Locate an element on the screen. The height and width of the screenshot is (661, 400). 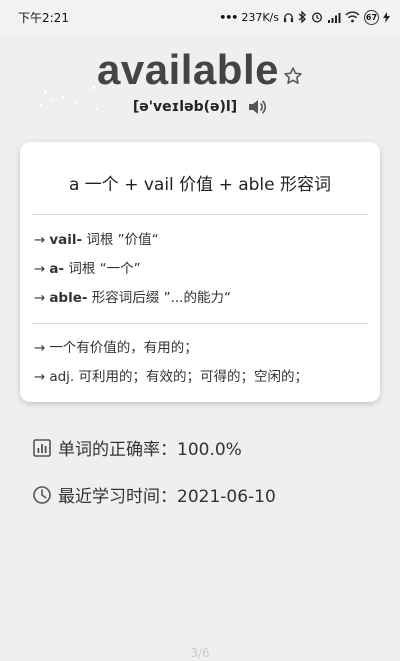
root-item: → vail- 词根 ”价值“ is located at coordinates (132, 240).